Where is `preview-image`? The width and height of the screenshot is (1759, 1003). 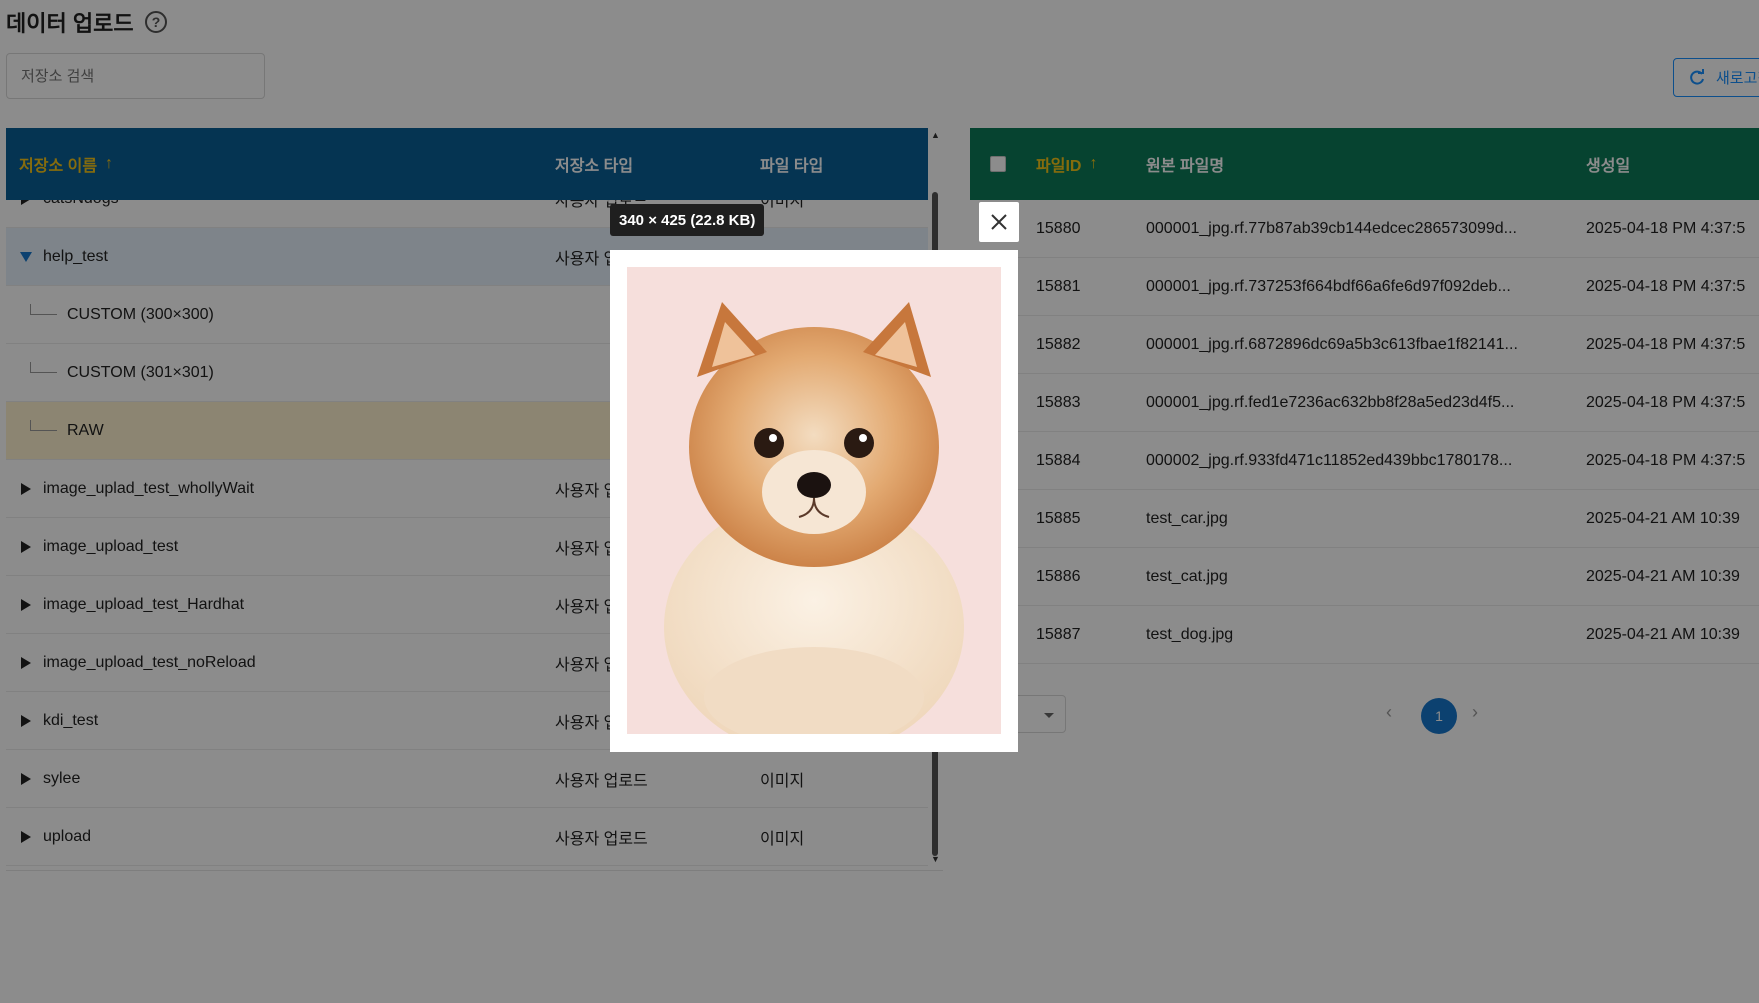 preview-image is located at coordinates (814, 500).